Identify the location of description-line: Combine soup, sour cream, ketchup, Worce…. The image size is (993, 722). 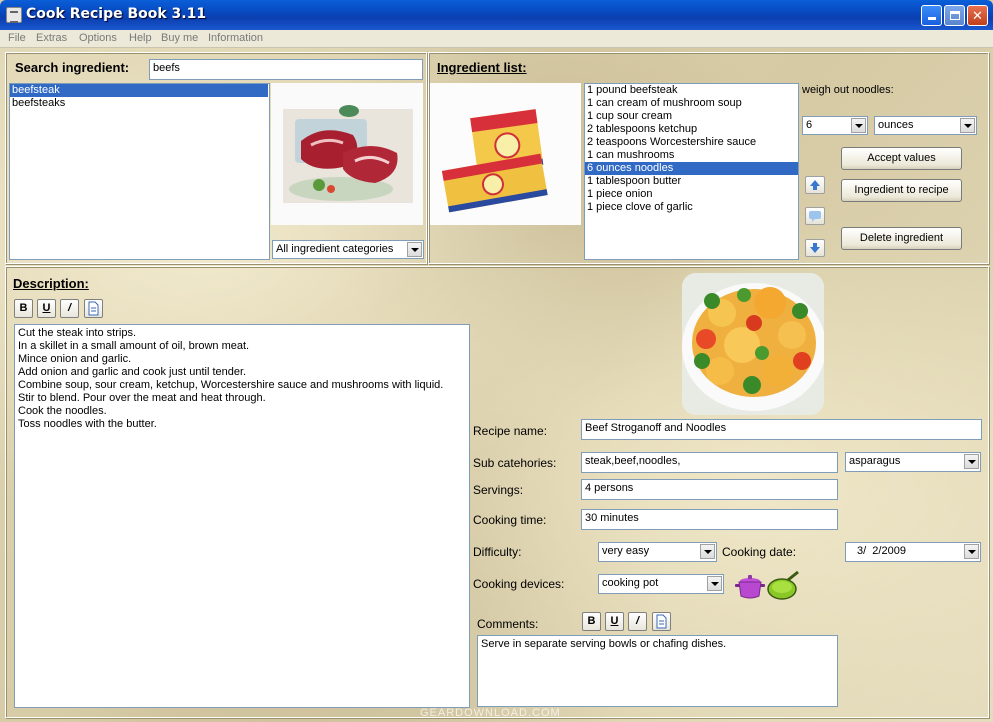
(231, 385).